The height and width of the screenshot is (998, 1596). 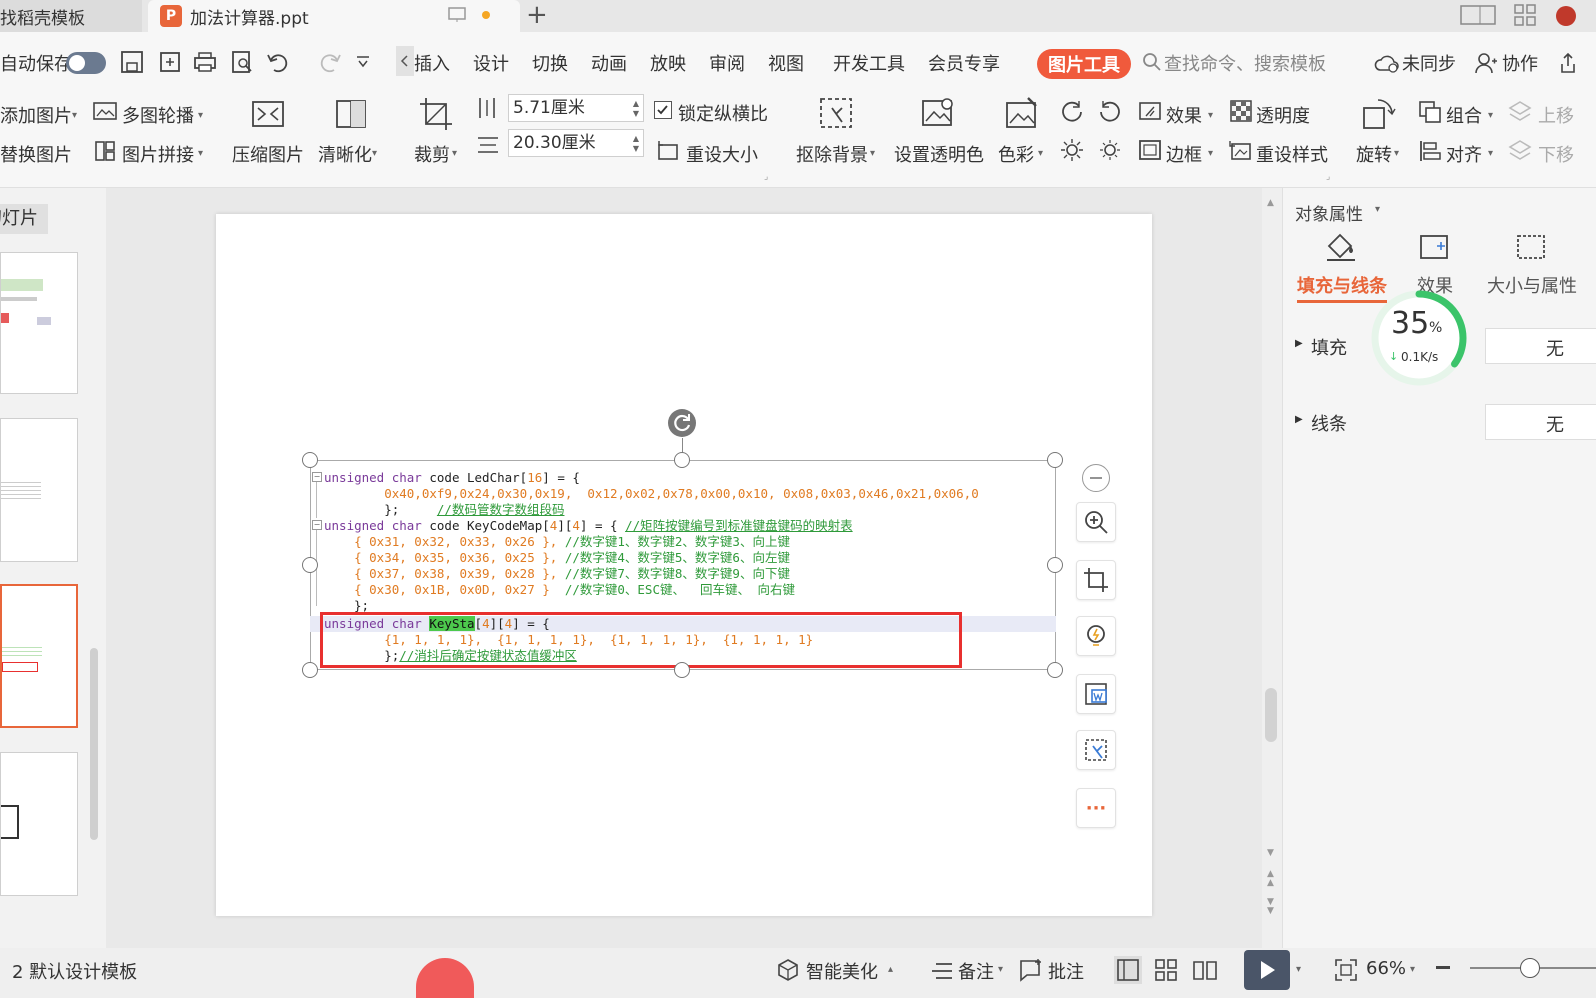 I want to click on brightness-up-icon, so click(x=1072, y=112).